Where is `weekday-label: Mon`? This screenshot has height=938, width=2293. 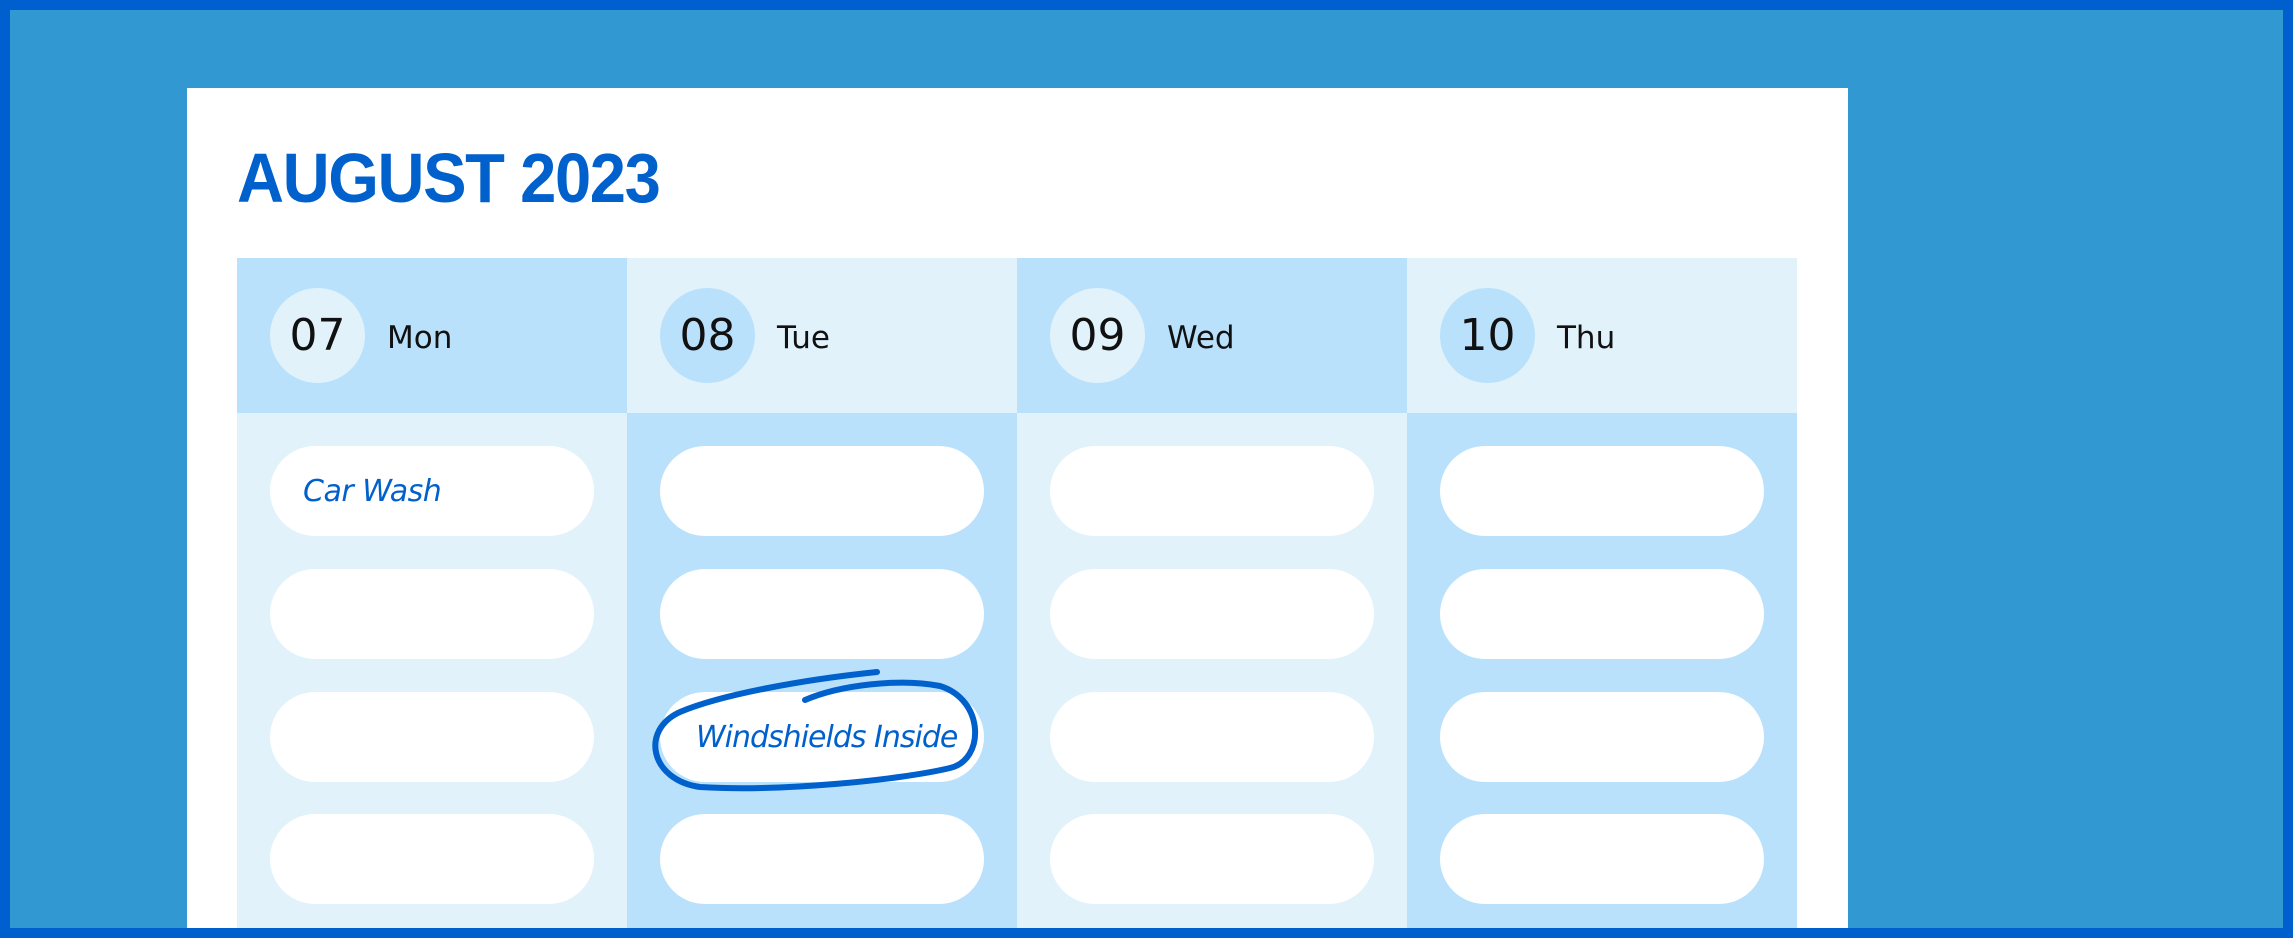
weekday-label: Mon is located at coordinates (420, 338).